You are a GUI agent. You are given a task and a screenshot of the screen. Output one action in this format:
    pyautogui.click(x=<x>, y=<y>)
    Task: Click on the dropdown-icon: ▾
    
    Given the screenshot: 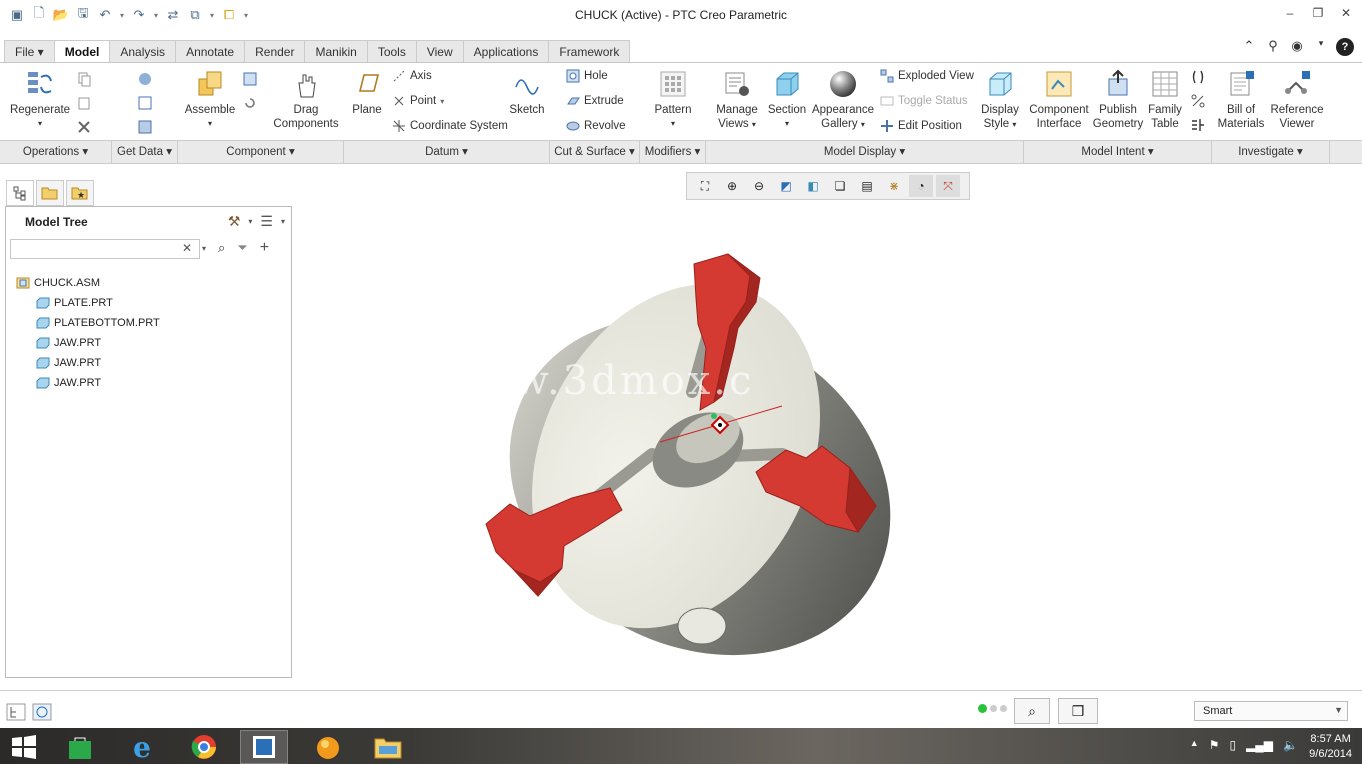 What is the action you would take?
    pyautogui.click(x=1321, y=47)
    